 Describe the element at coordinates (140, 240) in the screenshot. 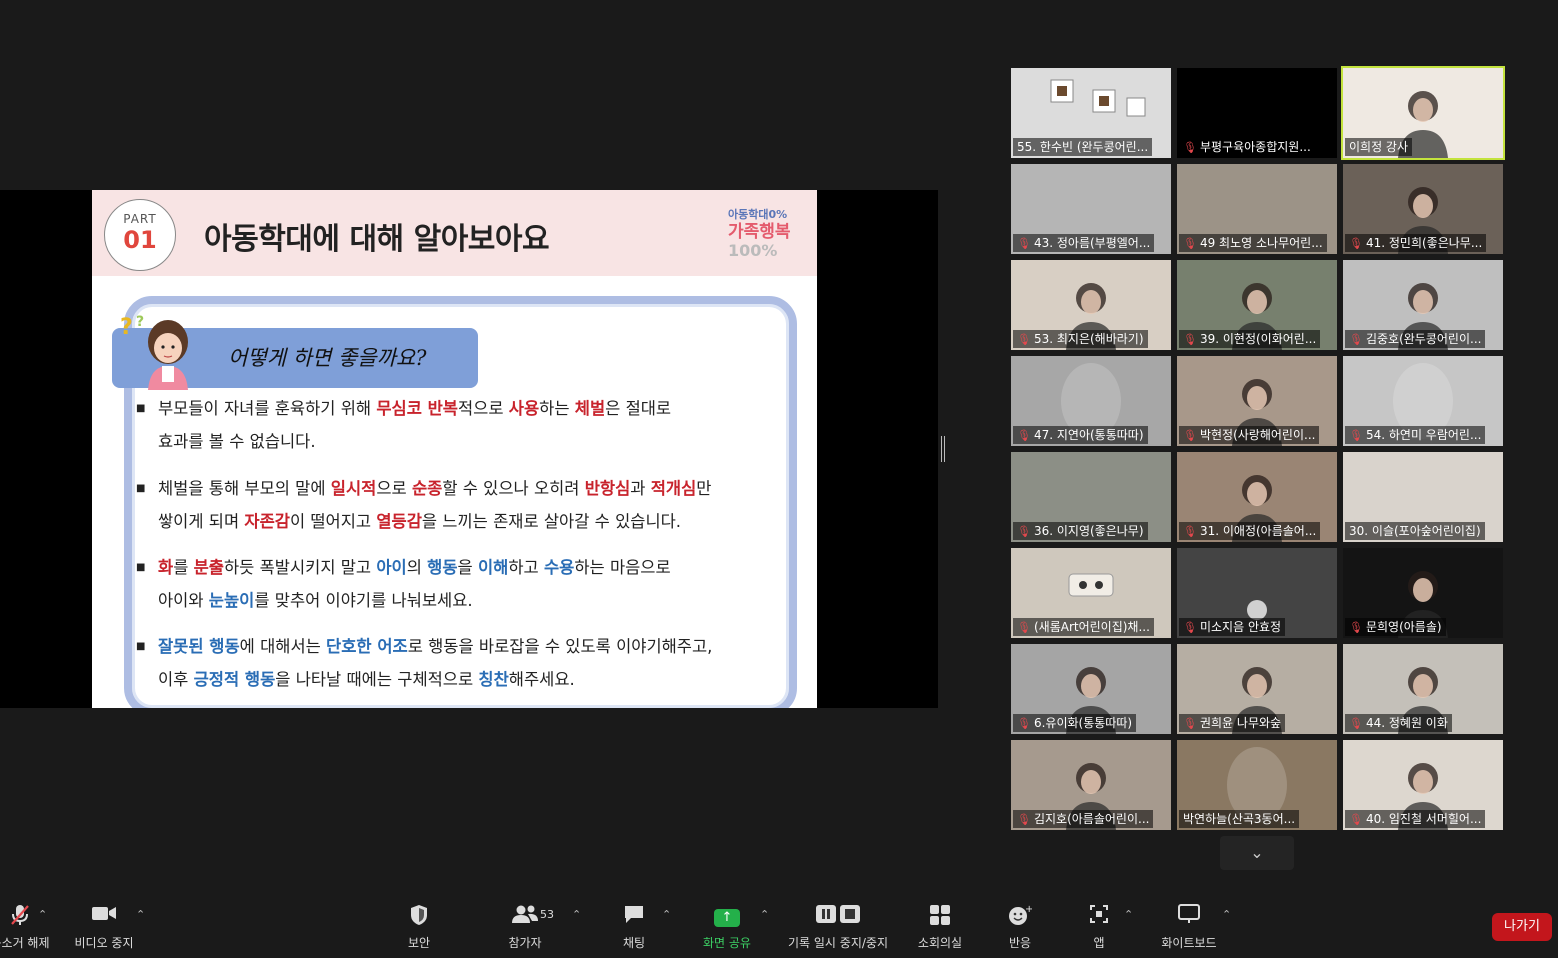

I see `part-number: 01` at that location.